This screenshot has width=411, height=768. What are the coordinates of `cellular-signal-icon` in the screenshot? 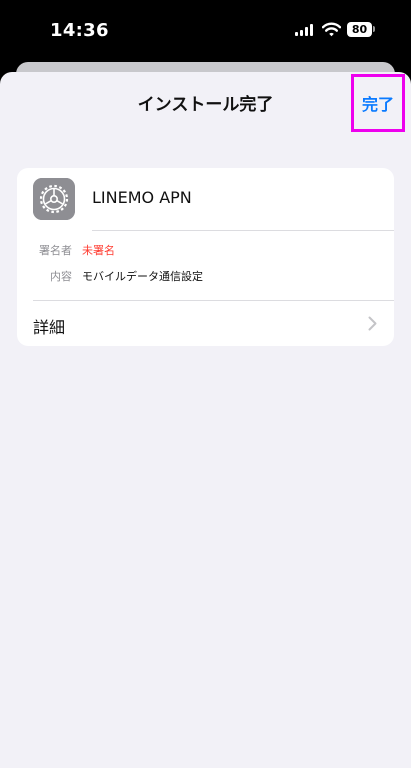 It's located at (305, 30).